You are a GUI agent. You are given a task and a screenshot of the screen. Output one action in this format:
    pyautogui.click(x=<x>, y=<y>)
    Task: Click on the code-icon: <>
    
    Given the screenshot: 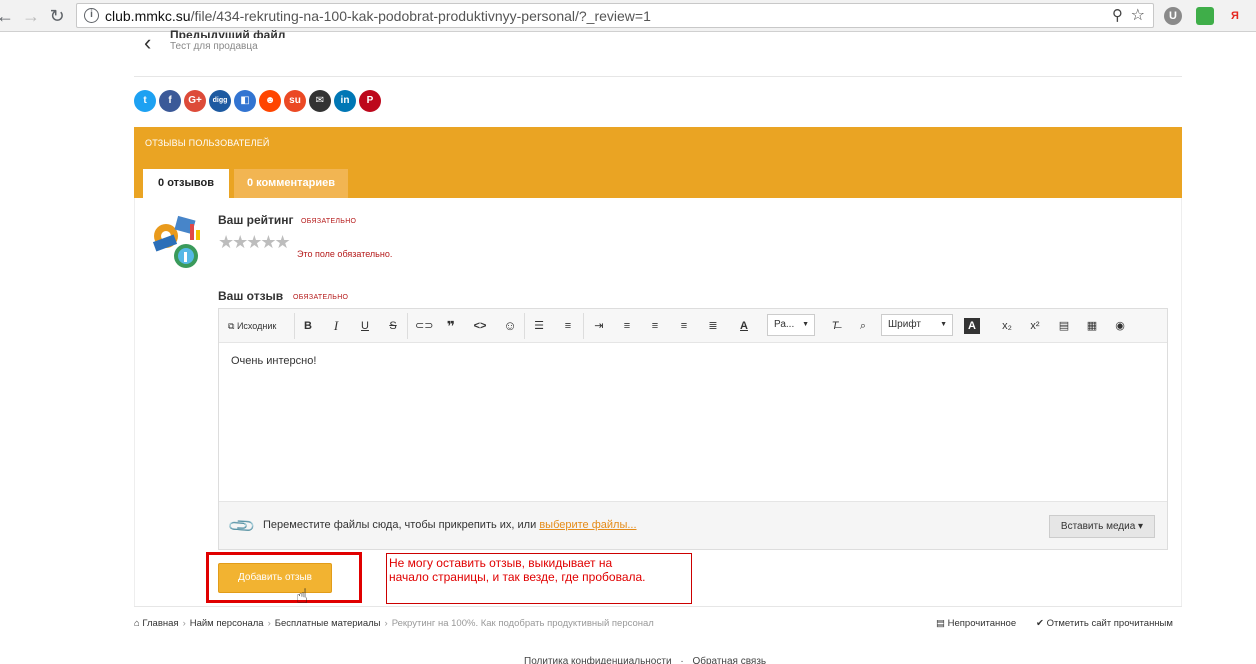 What is the action you would take?
    pyautogui.click(x=480, y=326)
    